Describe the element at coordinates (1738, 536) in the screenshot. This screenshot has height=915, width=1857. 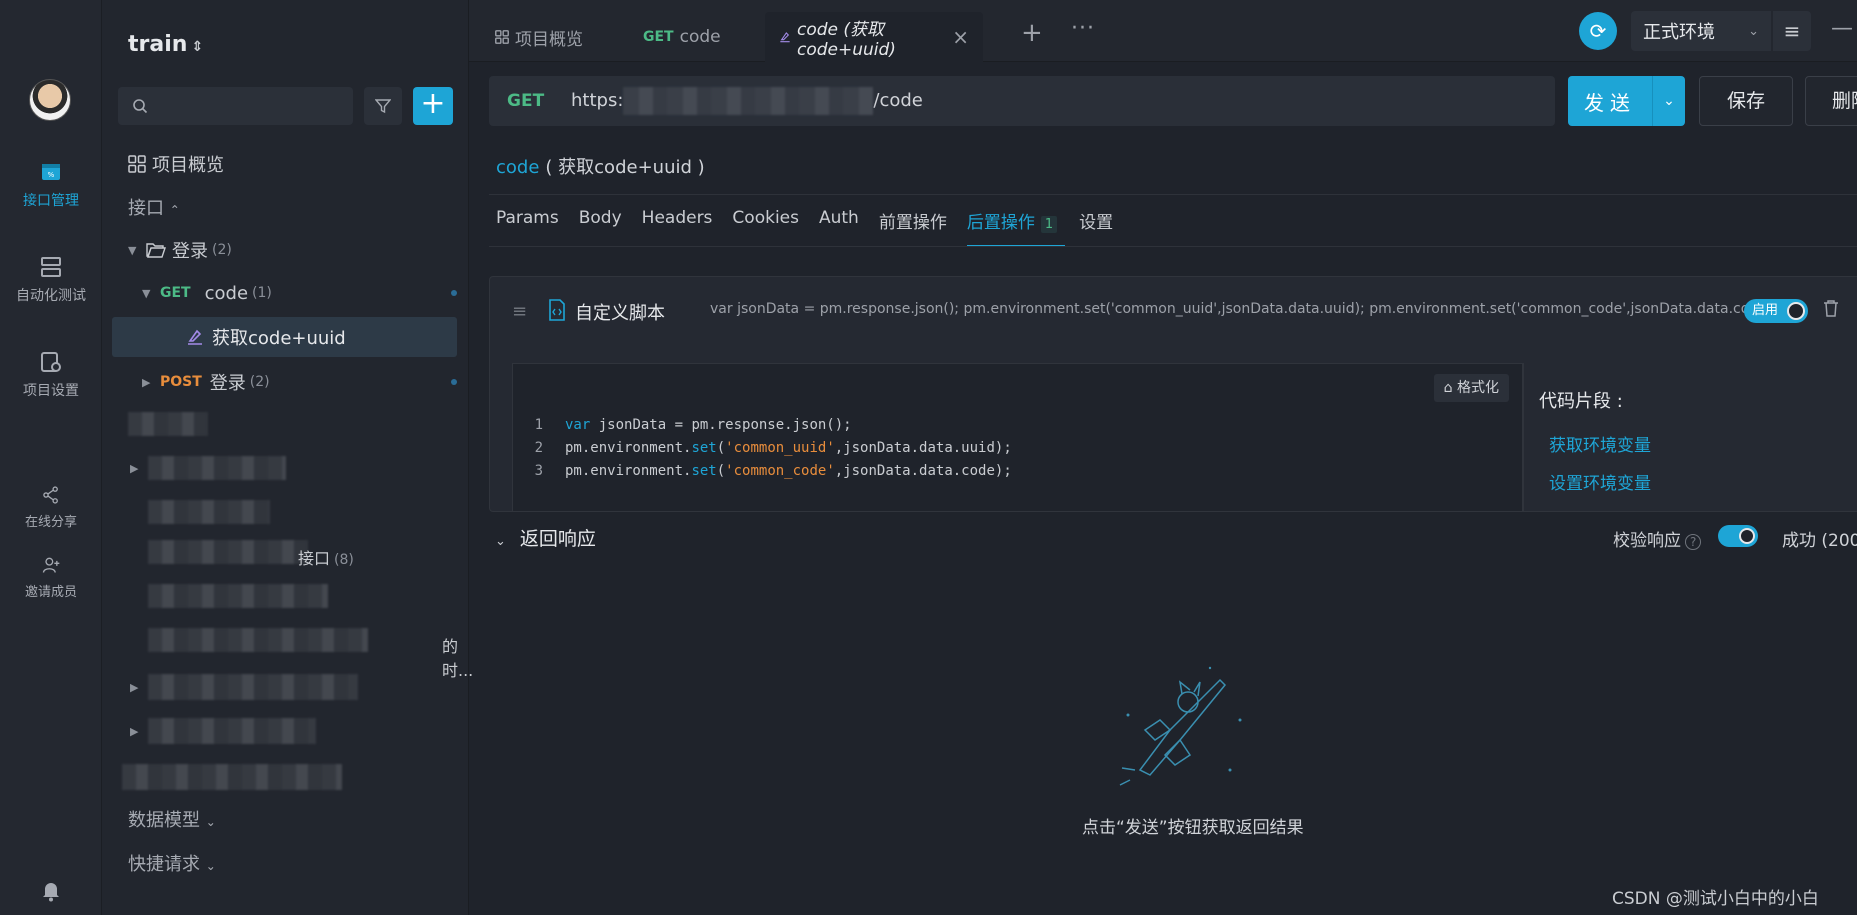
I see `verify-response-toggle` at that location.